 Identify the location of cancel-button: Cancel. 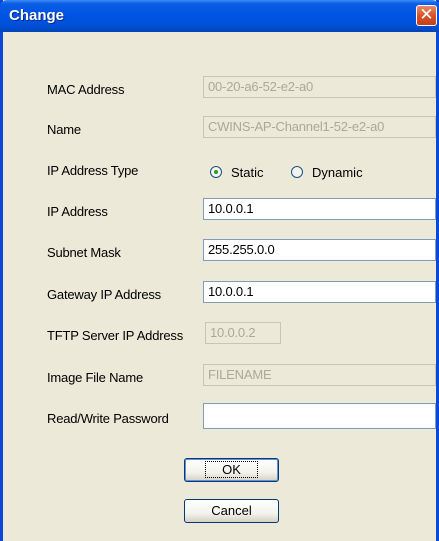
(231, 511).